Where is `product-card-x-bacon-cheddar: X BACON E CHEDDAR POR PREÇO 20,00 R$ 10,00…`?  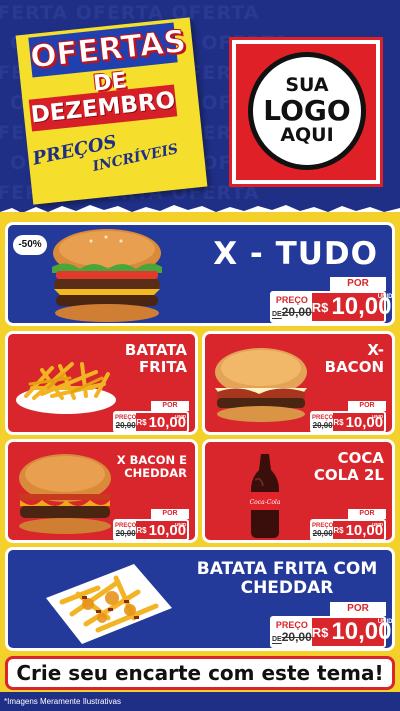
product-card-x-bacon-cheddar: X BACON E CHEDDAR POR PREÇO 20,00 R$ 10,00… is located at coordinates (101, 491).